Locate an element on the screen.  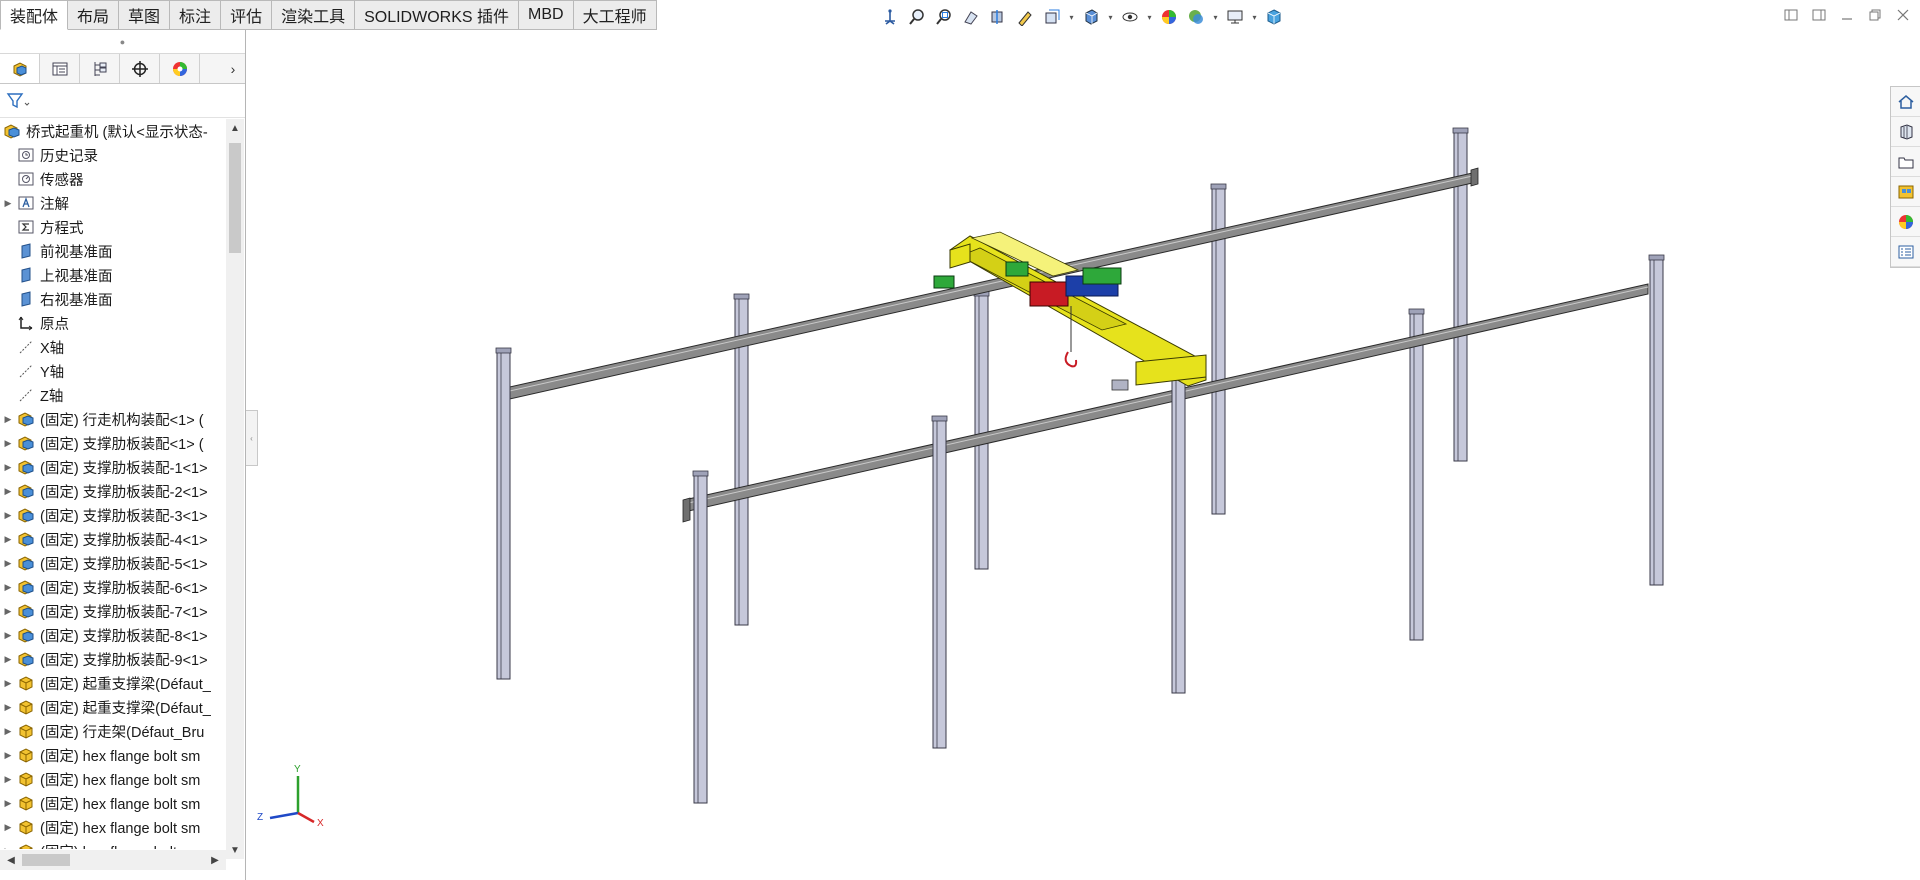
solidworks-resources-icon is located at coordinates (1905, 102).